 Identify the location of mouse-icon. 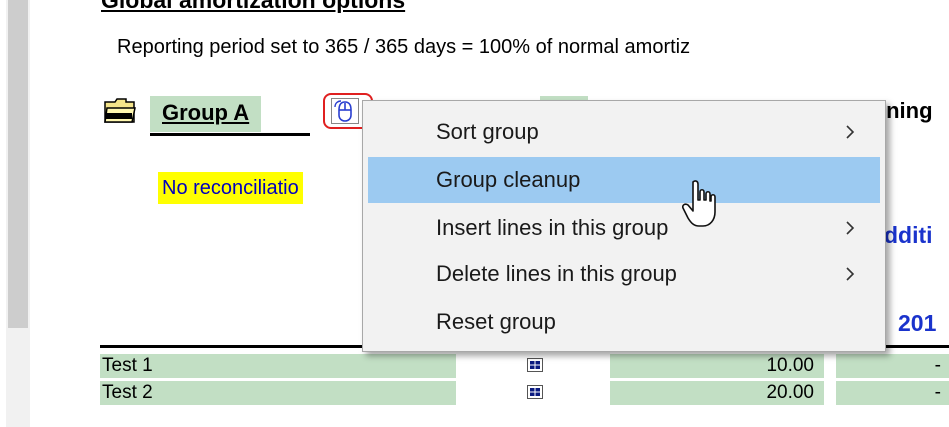
(343, 111).